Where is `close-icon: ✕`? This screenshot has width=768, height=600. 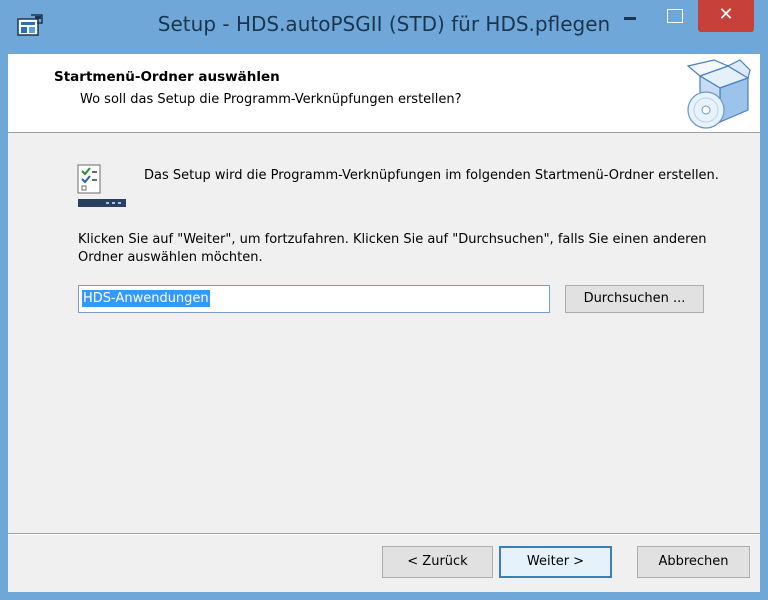
close-icon: ✕ is located at coordinates (726, 14).